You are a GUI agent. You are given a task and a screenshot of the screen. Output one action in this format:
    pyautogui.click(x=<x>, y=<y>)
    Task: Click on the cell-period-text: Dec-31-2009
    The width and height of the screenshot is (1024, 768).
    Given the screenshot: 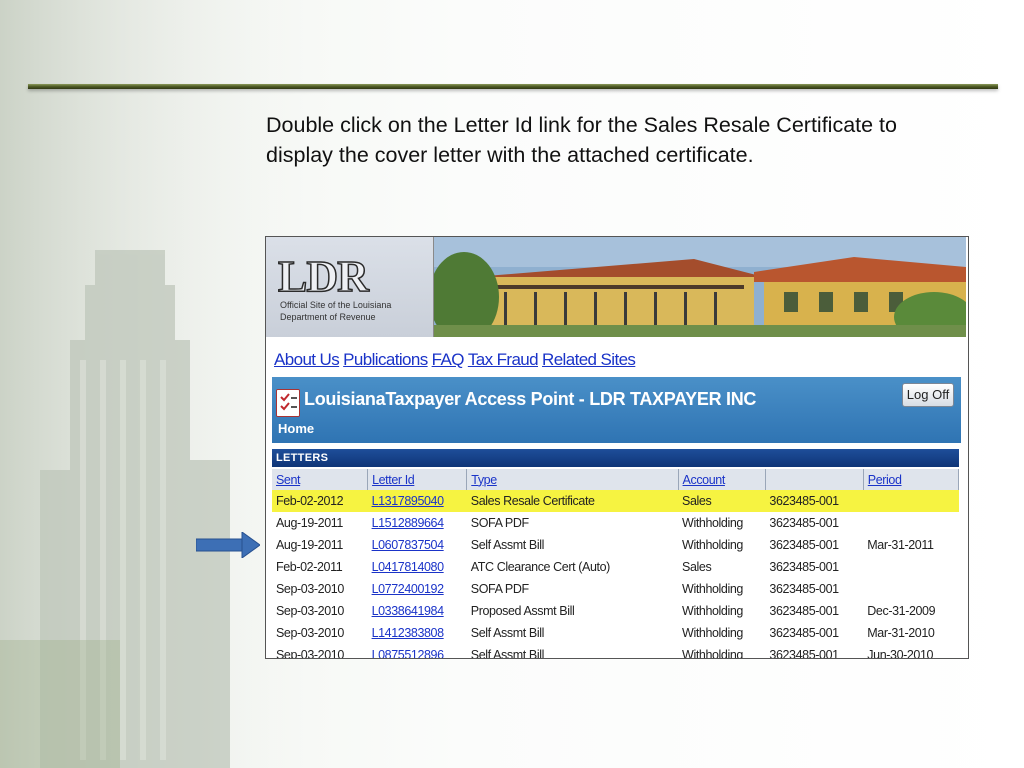 What is the action you would take?
    pyautogui.click(x=901, y=611)
    